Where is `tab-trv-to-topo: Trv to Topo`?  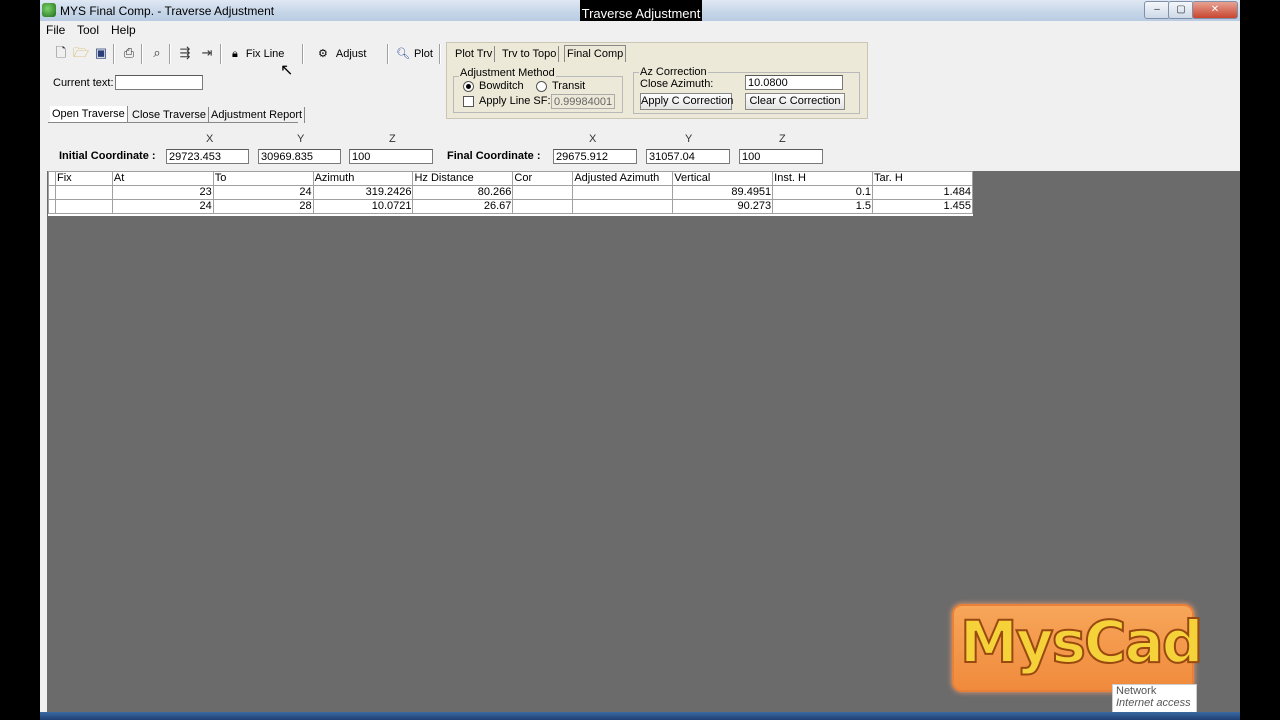 tab-trv-to-topo: Trv to Topo is located at coordinates (530, 54).